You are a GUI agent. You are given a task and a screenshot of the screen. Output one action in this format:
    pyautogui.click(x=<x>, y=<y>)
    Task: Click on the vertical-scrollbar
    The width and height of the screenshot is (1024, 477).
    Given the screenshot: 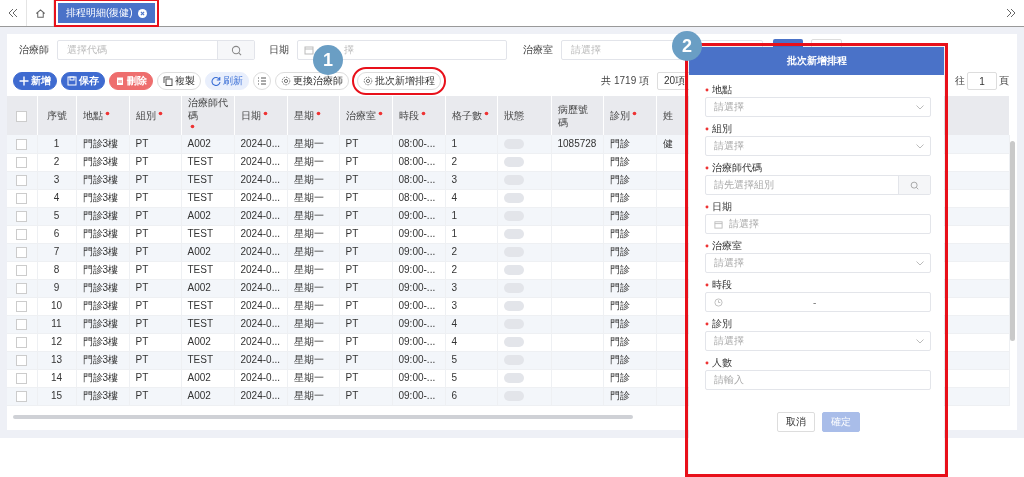 What is the action you would take?
    pyautogui.click(x=1012, y=241)
    